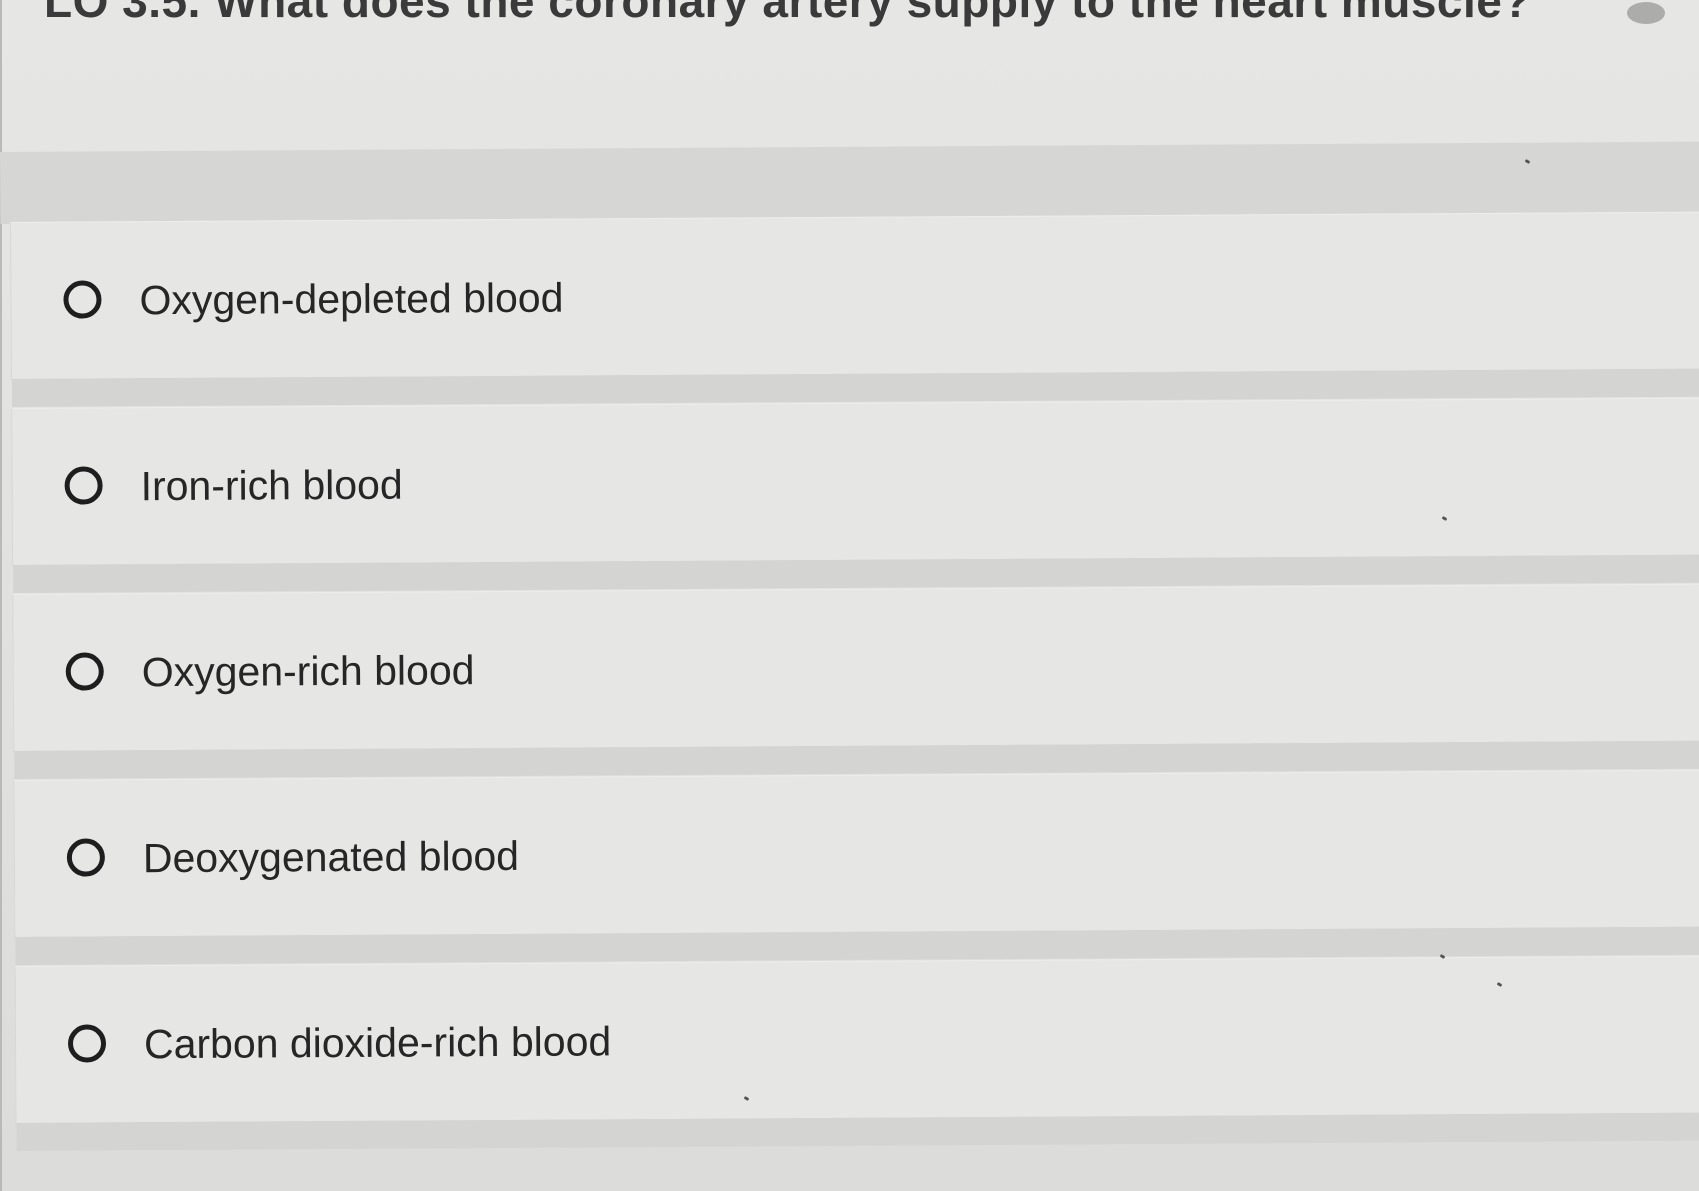 The height and width of the screenshot is (1191, 1699). Describe the element at coordinates (351, 299) in the screenshot. I see `answer-label: Oxygen-depleted blood` at that location.